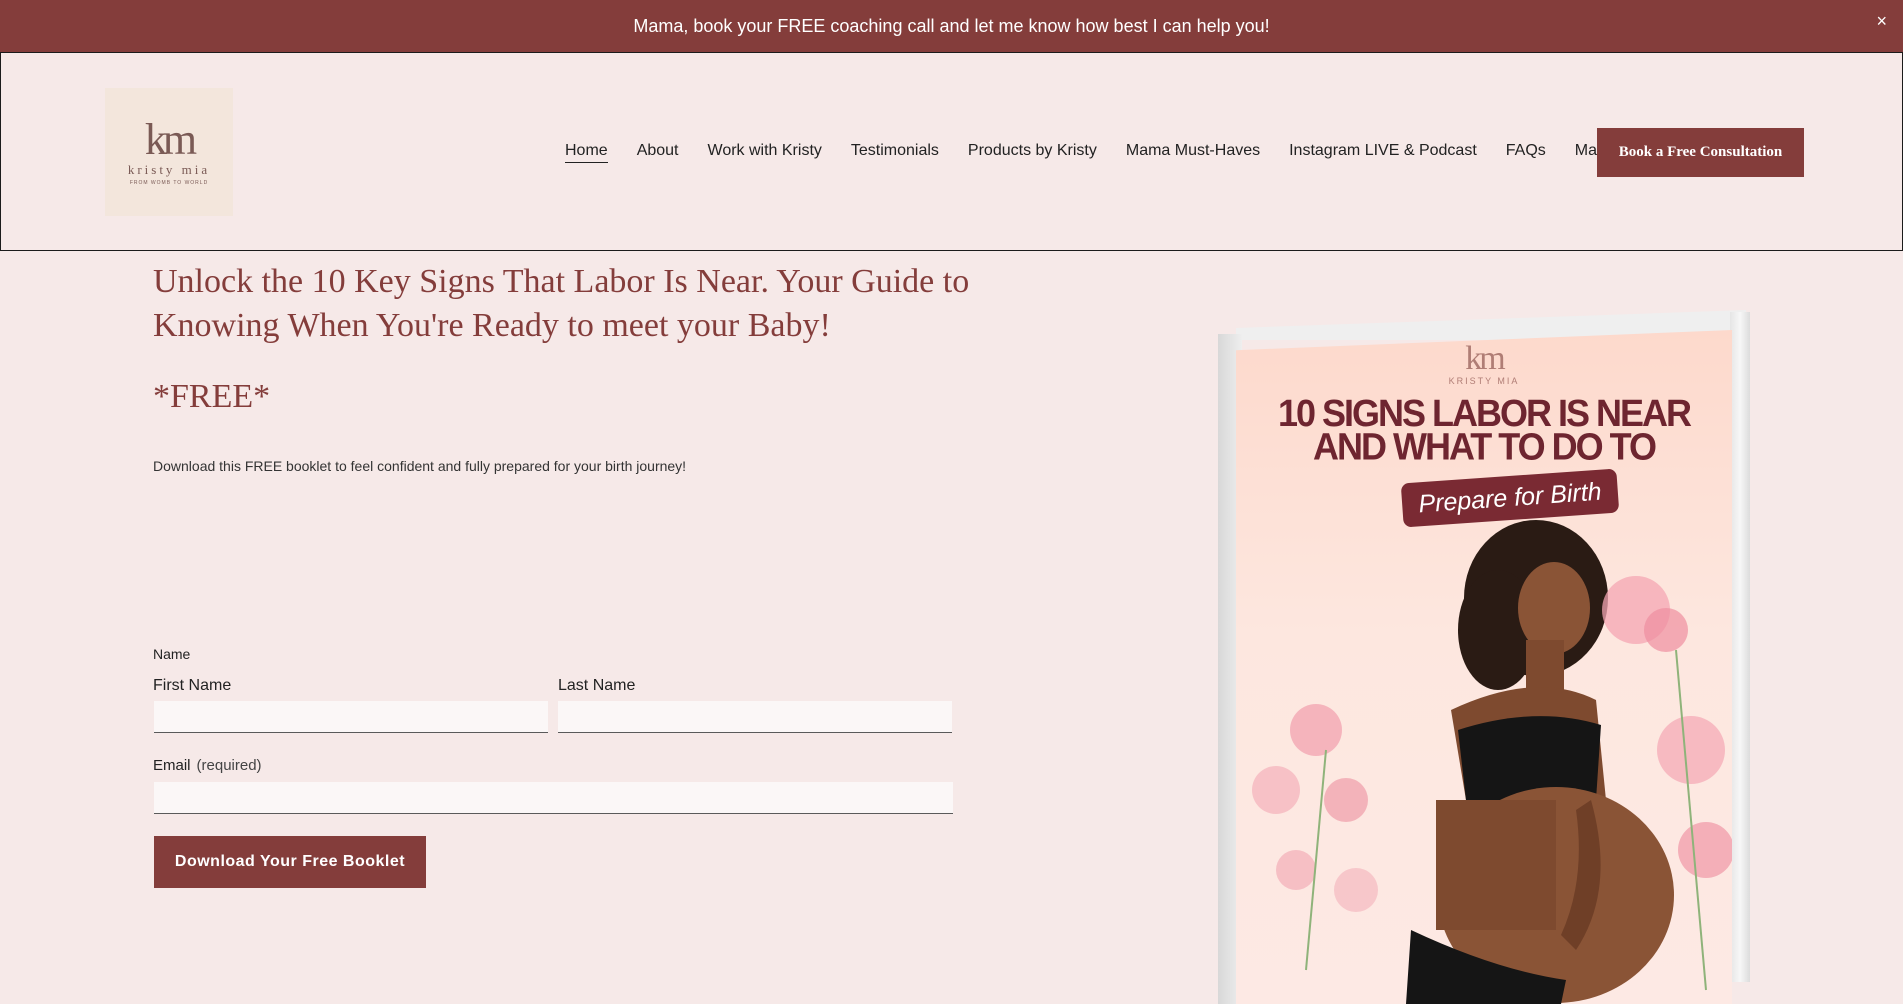 Image resolution: width=1903 pixels, height=1004 pixels. Describe the element at coordinates (172, 765) in the screenshot. I see `email-label: Email` at that location.